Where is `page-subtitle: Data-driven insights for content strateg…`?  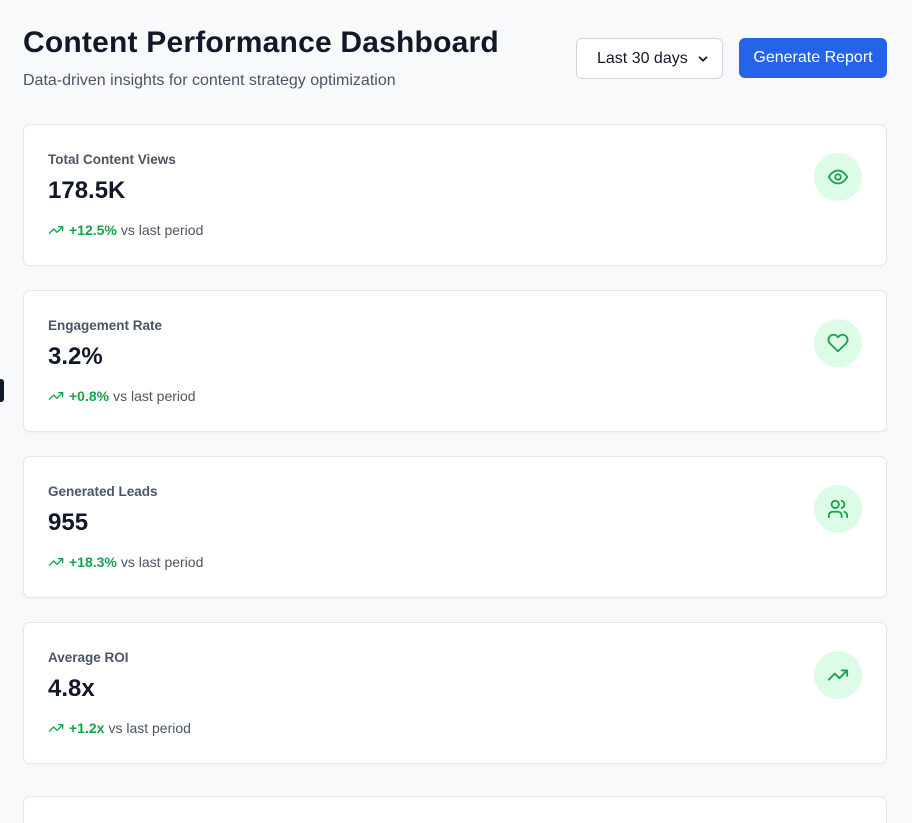 page-subtitle: Data-driven insights for content strateg… is located at coordinates (209, 80).